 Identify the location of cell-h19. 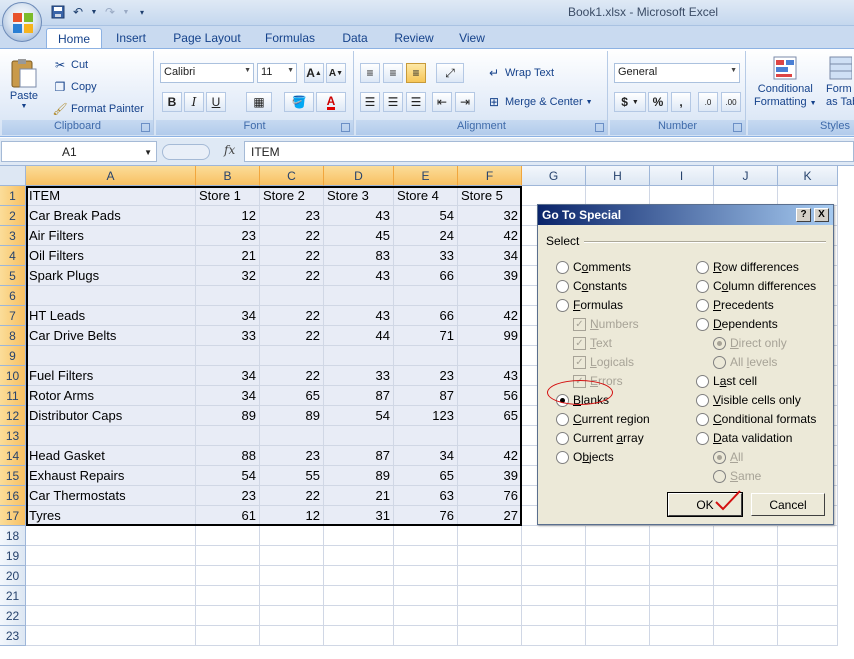
(618, 556).